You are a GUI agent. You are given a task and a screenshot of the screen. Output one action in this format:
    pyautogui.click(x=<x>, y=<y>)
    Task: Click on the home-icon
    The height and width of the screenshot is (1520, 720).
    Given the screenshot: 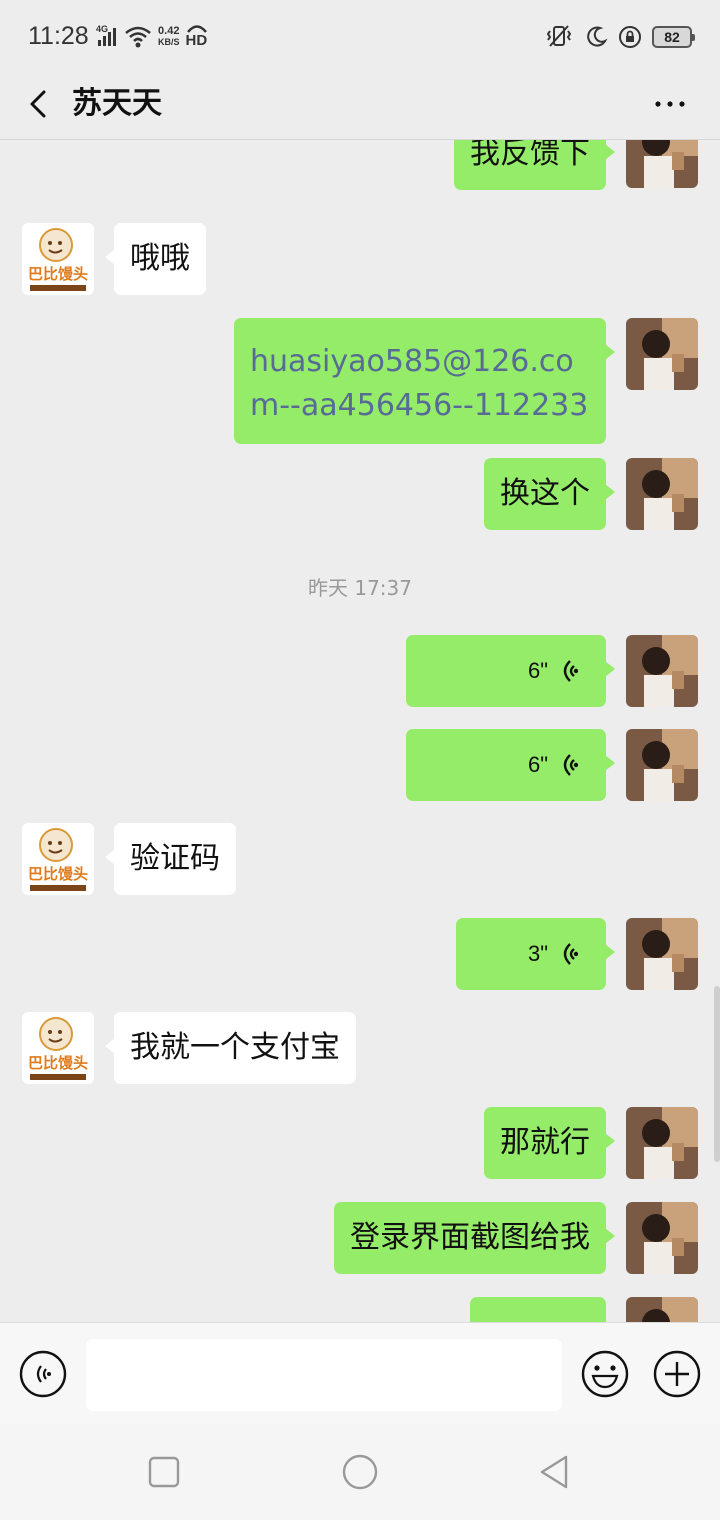 What is the action you would take?
    pyautogui.click(x=360, y=1472)
    